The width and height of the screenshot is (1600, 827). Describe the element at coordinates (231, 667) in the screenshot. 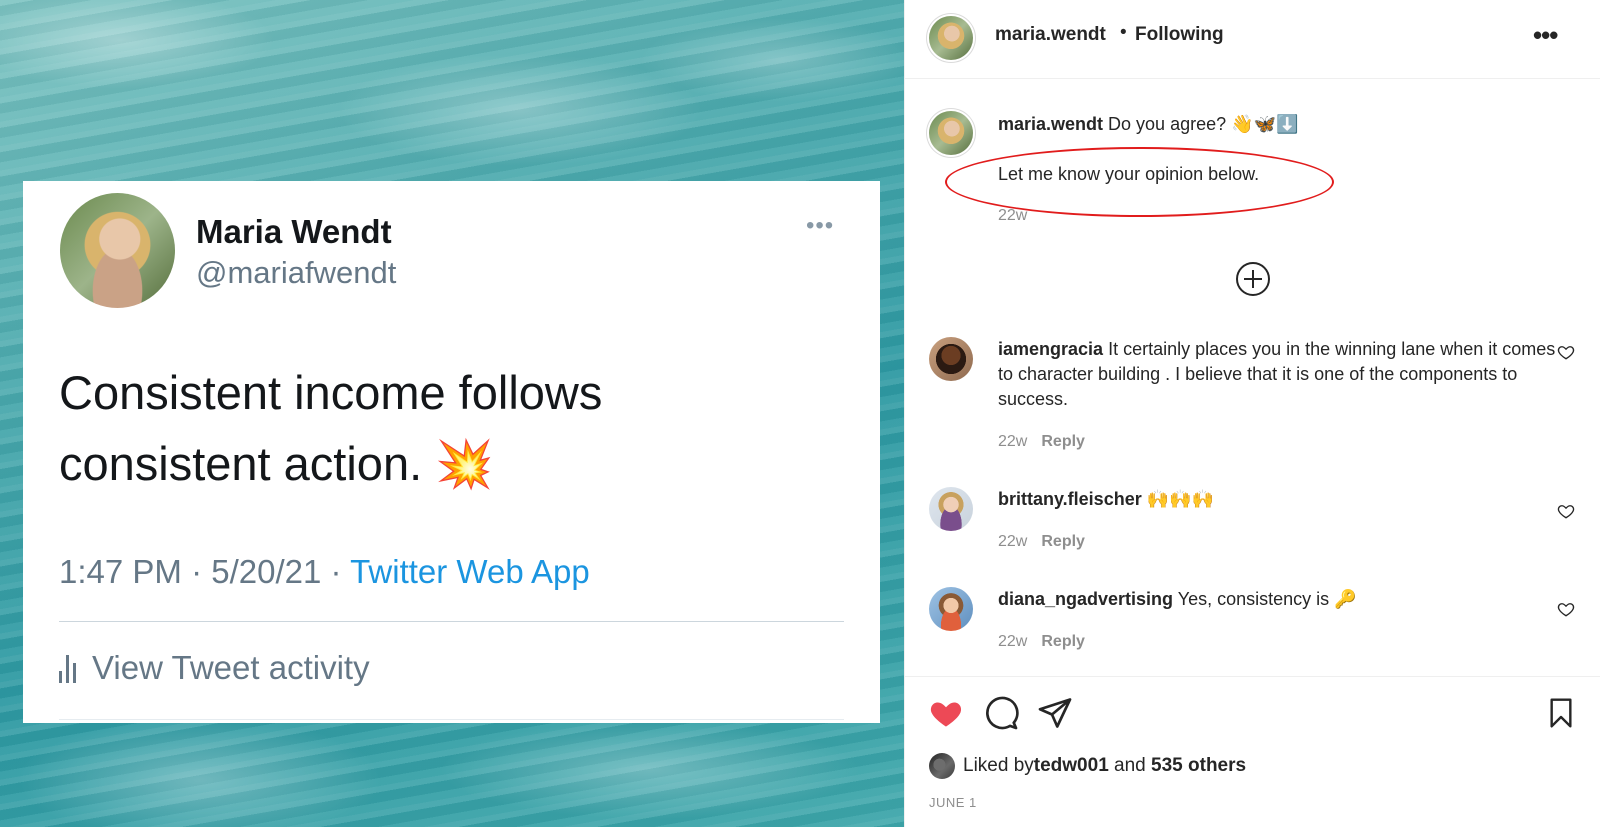

I see `tweet-activity-label: View Tweet activity` at that location.